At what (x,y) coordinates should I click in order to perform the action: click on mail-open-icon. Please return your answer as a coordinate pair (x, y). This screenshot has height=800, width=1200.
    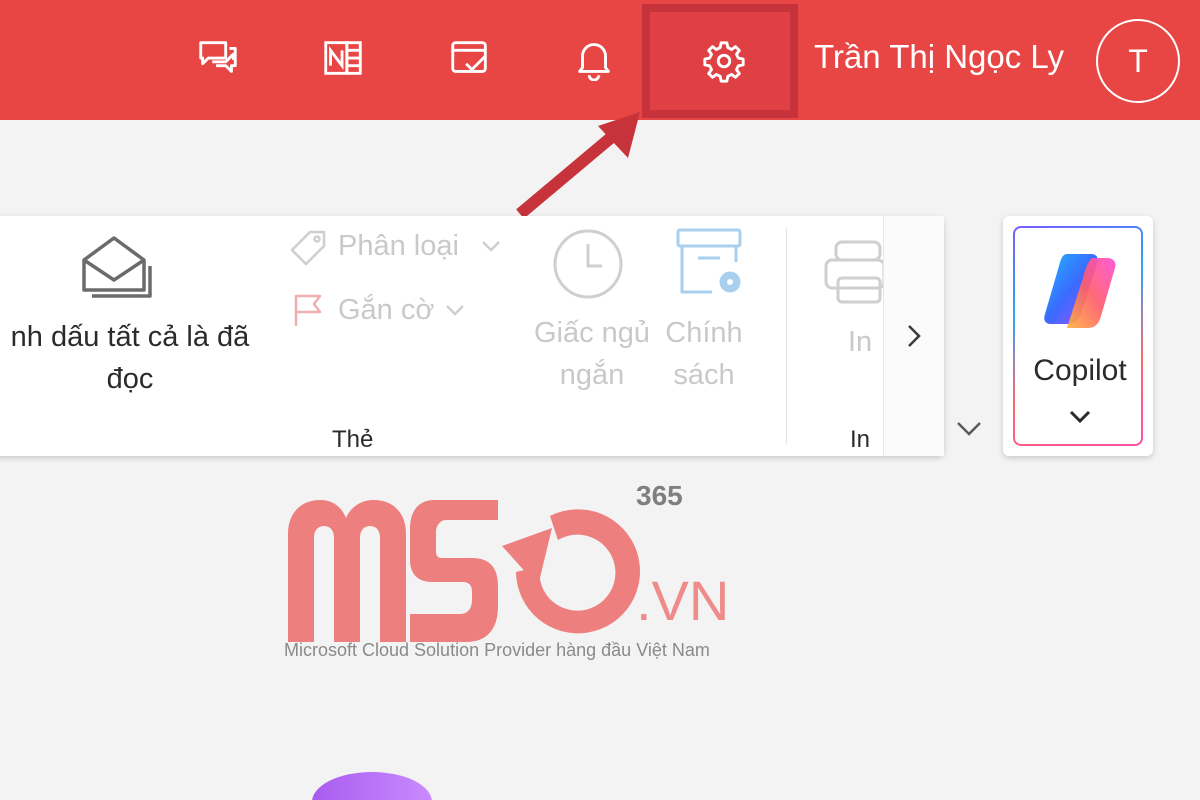
    Looking at the image, I should click on (116, 268).